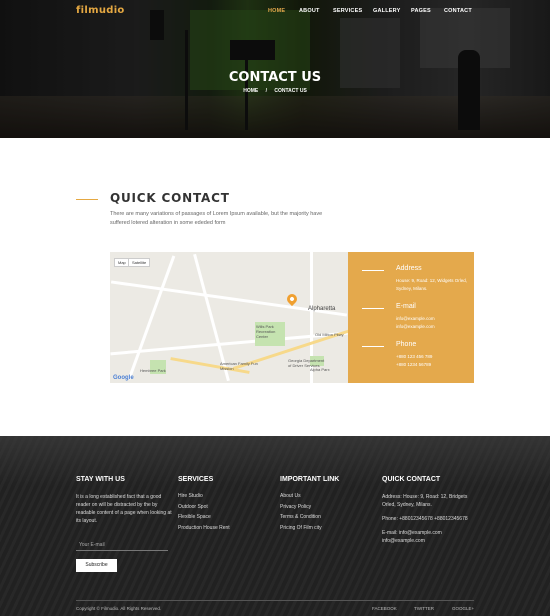 This screenshot has height=616, width=550. I want to click on breadcrumb-current: CONTACT US, so click(290, 91).